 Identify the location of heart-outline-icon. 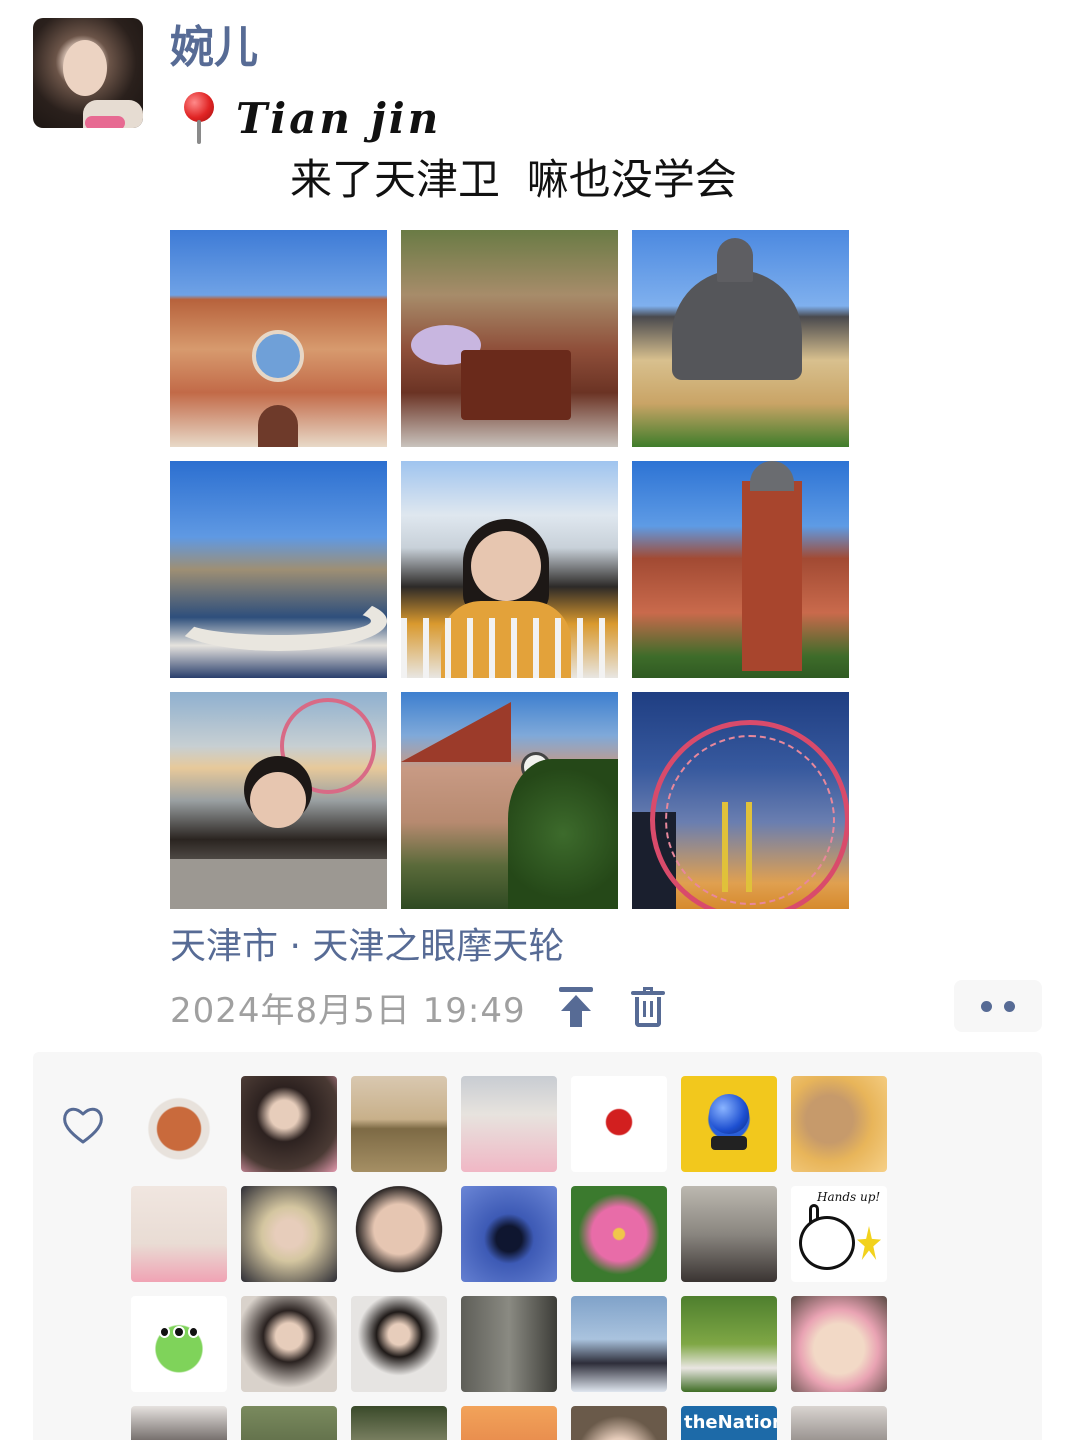
(83, 1125).